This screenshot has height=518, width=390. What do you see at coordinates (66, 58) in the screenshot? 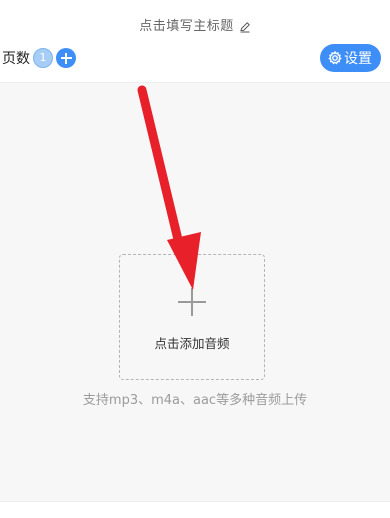
I see `add-page-button` at bounding box center [66, 58].